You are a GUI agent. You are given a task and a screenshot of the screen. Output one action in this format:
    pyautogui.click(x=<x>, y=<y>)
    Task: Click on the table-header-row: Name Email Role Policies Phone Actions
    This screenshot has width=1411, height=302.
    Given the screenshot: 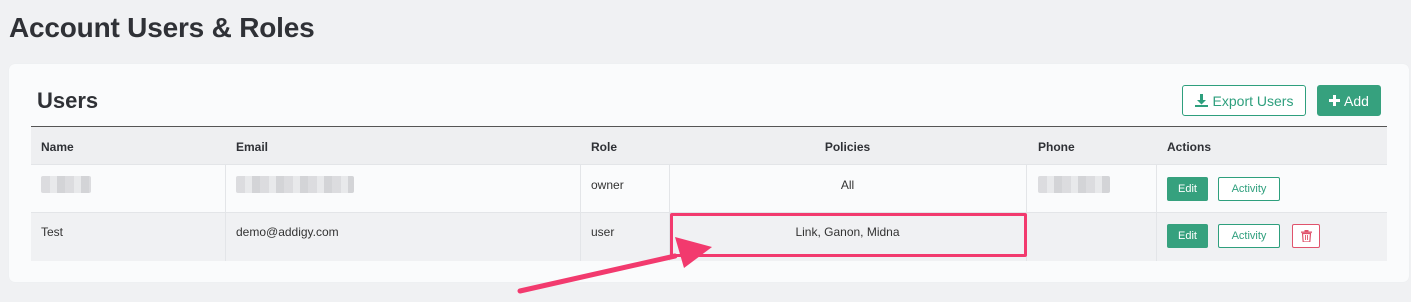 What is the action you would take?
    pyautogui.click(x=709, y=146)
    